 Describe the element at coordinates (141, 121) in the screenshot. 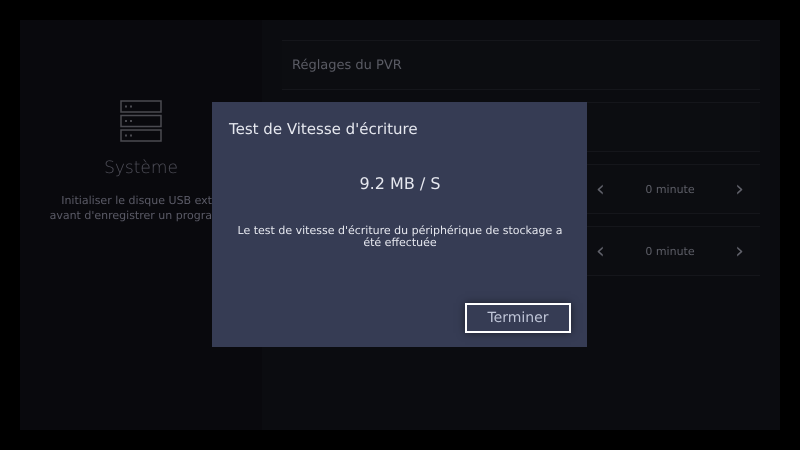

I see `storage-icon` at that location.